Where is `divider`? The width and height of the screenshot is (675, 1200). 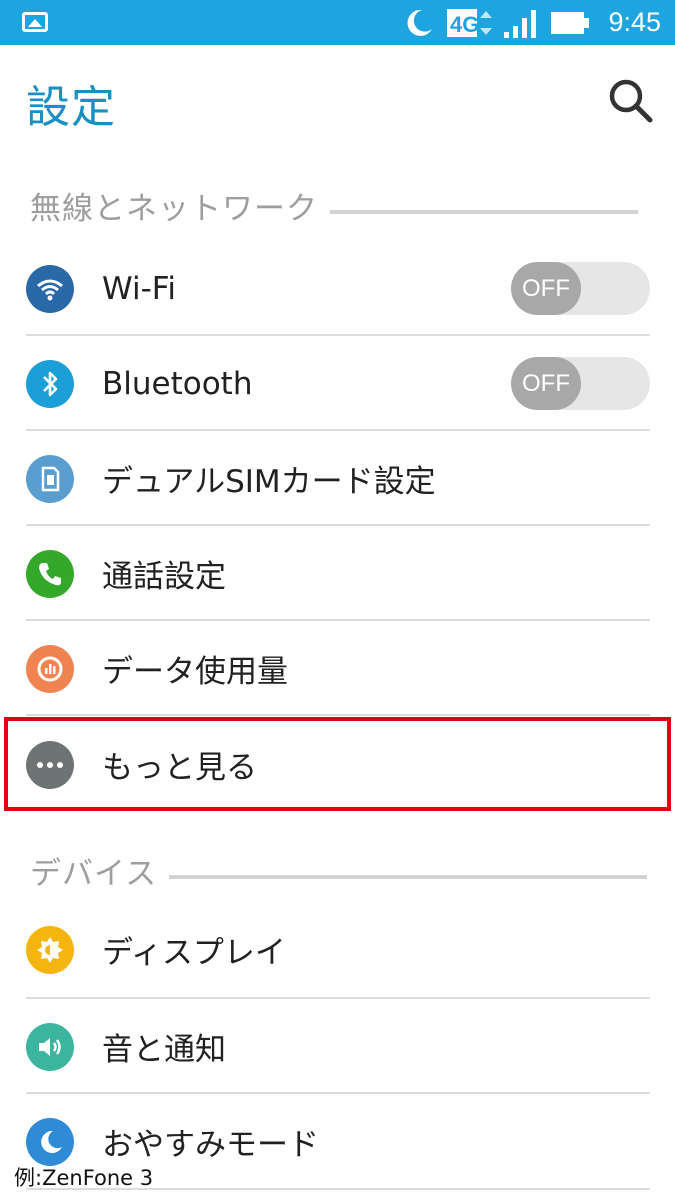
divider is located at coordinates (338, 715).